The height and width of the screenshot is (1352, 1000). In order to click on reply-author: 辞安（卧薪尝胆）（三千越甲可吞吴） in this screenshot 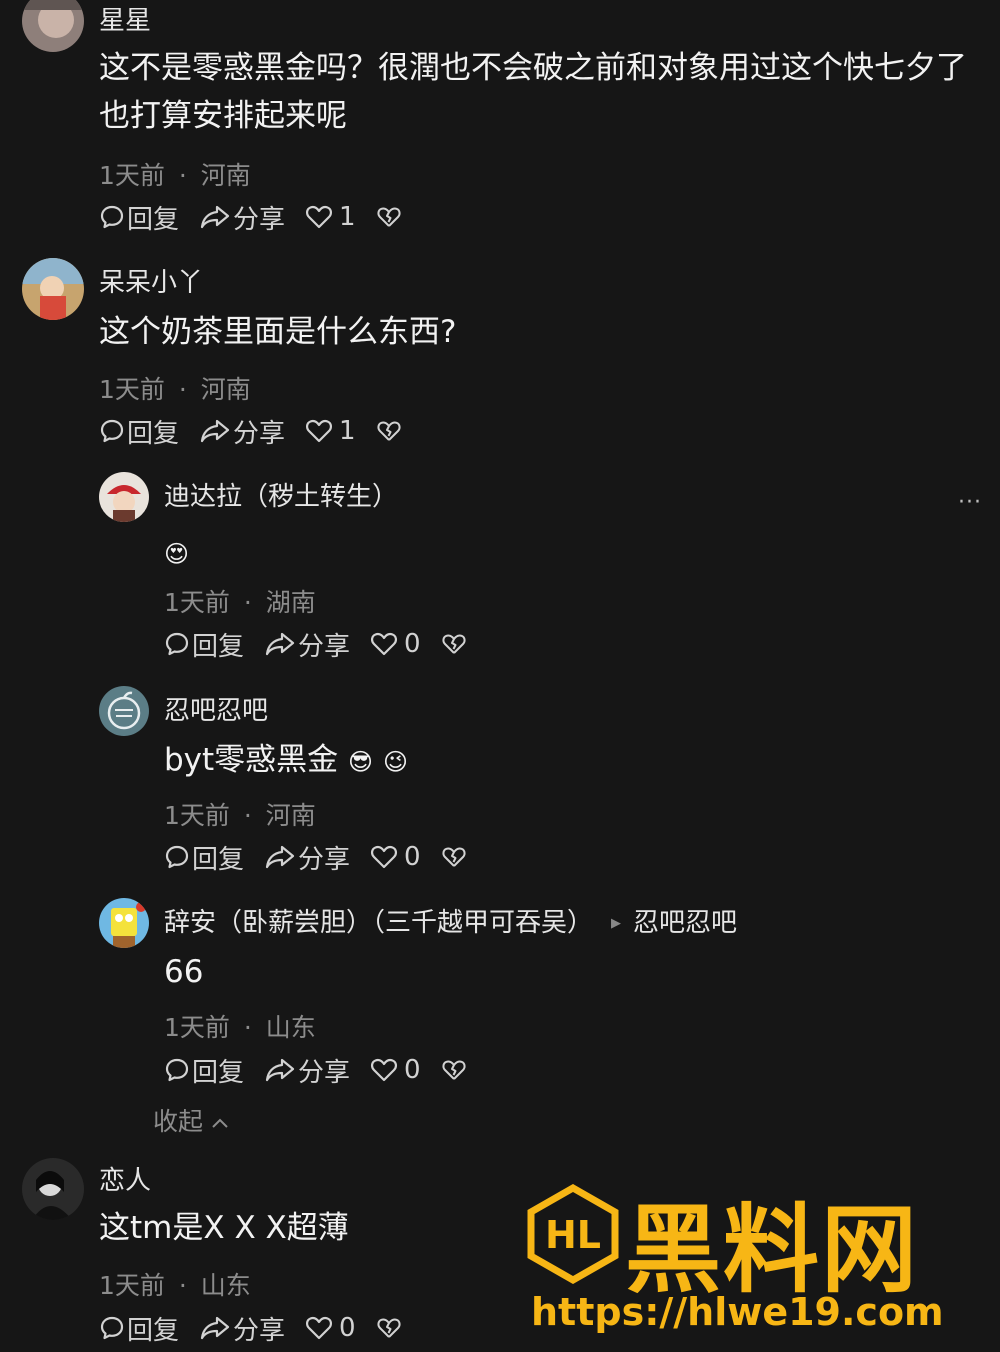, I will do `click(378, 923)`.